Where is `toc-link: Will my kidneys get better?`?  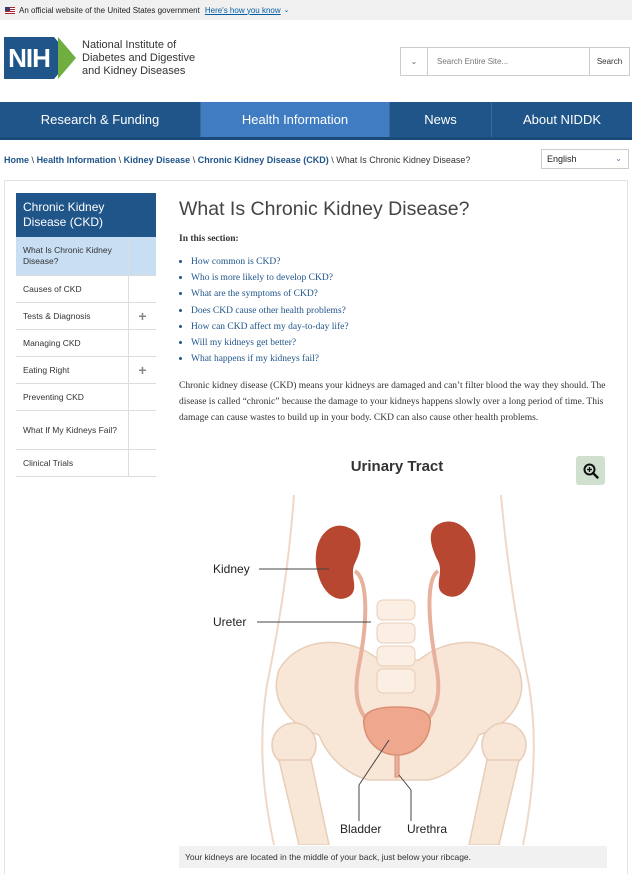 toc-link: Will my kidneys get better? is located at coordinates (394, 343).